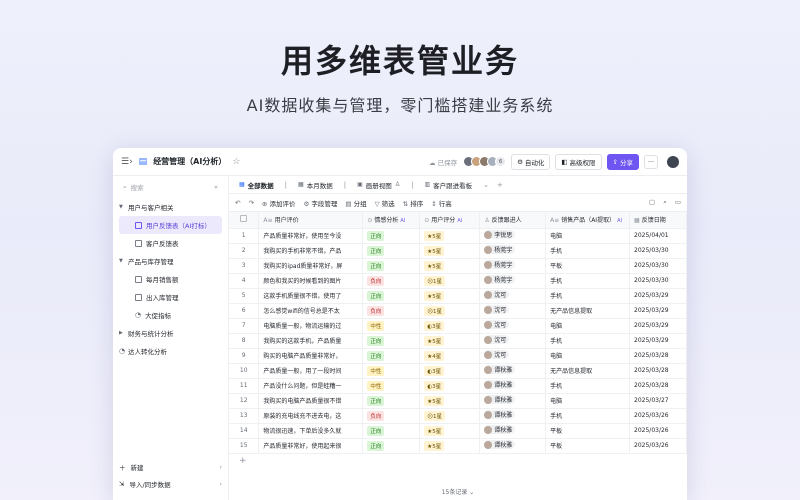  Describe the element at coordinates (588, 220) in the screenshot. I see `column-header: A≡ 销售产品（AI提取） AI` at that location.